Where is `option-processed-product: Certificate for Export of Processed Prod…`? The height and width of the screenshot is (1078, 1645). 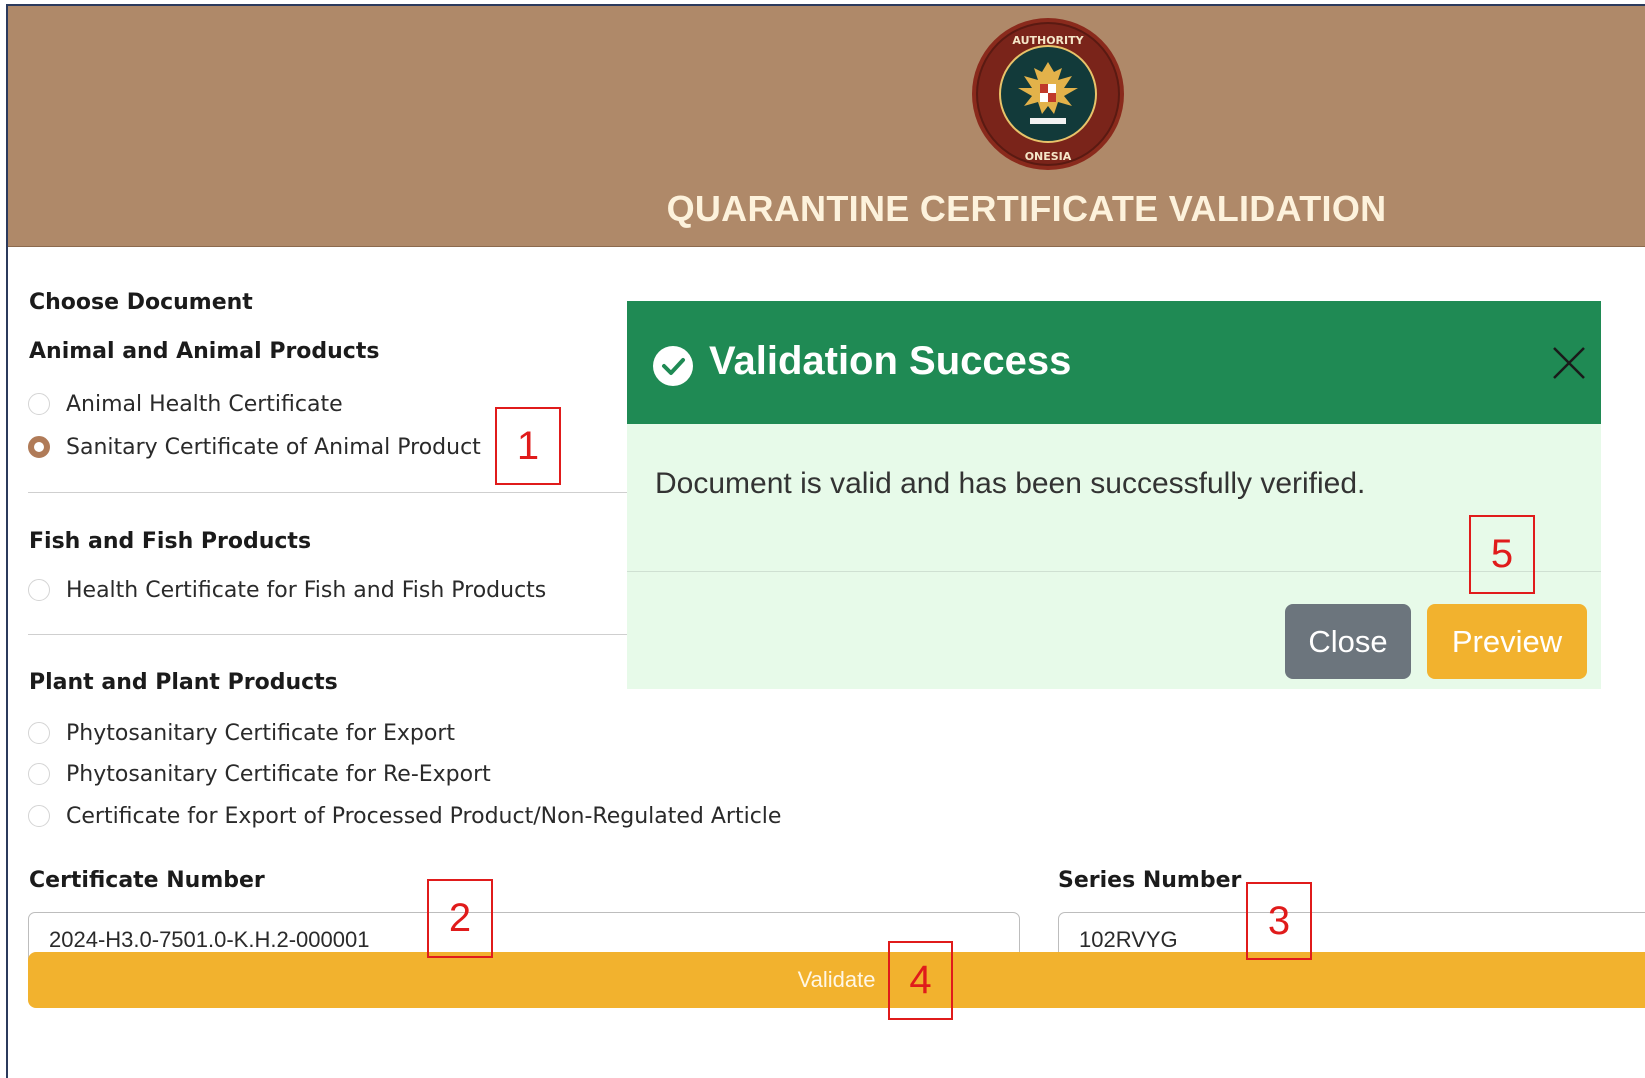
option-processed-product: Certificate for Export of Processed Prod… is located at coordinates (404, 816).